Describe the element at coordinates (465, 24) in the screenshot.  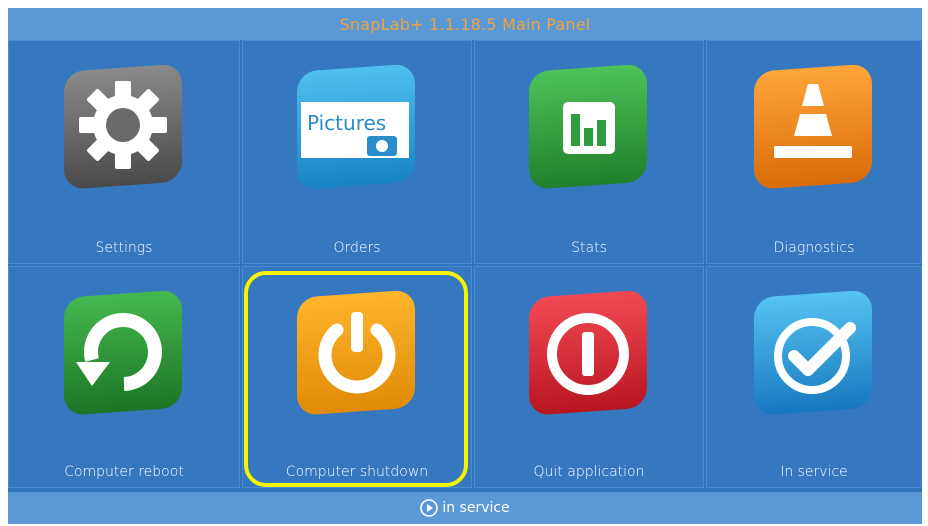
I see `window-title: SnapLab+ 1.1.18.5 Main Panel` at that location.